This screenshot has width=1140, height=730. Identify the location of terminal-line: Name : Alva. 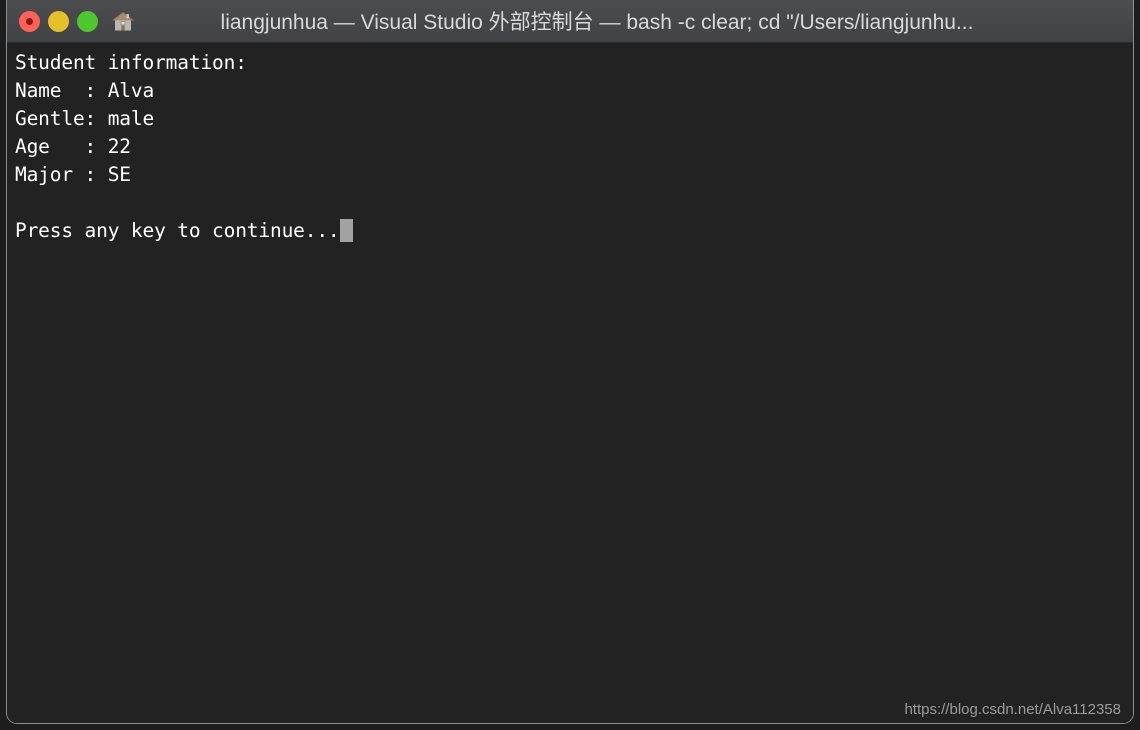
(85, 90).